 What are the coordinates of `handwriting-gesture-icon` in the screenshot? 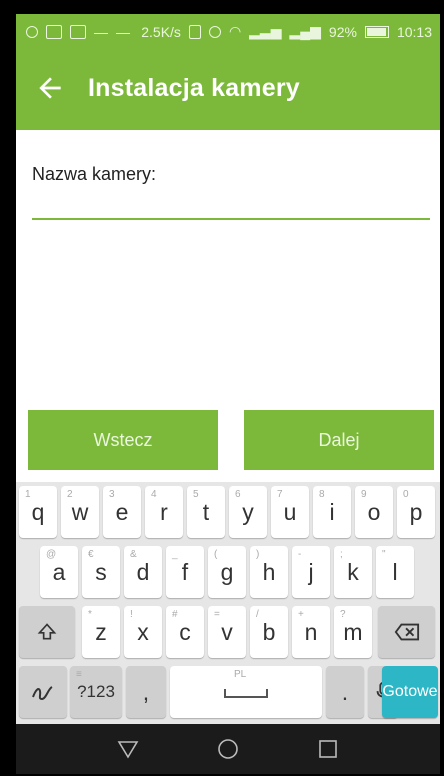 It's located at (42, 693).